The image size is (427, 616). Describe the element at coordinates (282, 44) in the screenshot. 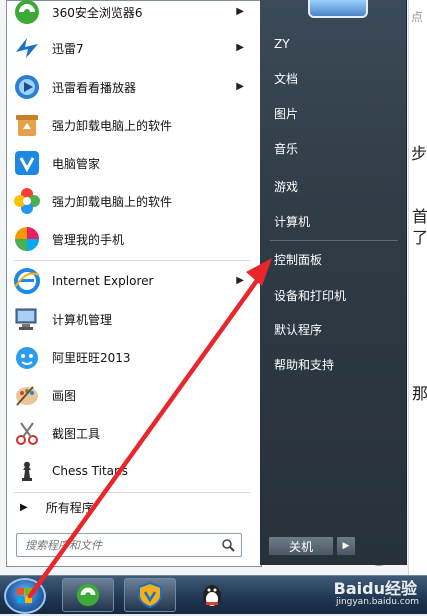

I see `place-label: ZY` at that location.